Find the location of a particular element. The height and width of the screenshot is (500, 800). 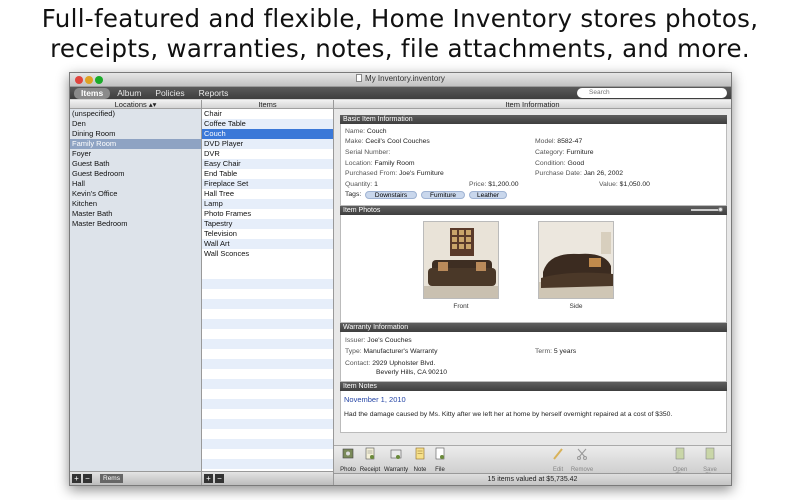

item-row-chair: Chair is located at coordinates (267, 114).